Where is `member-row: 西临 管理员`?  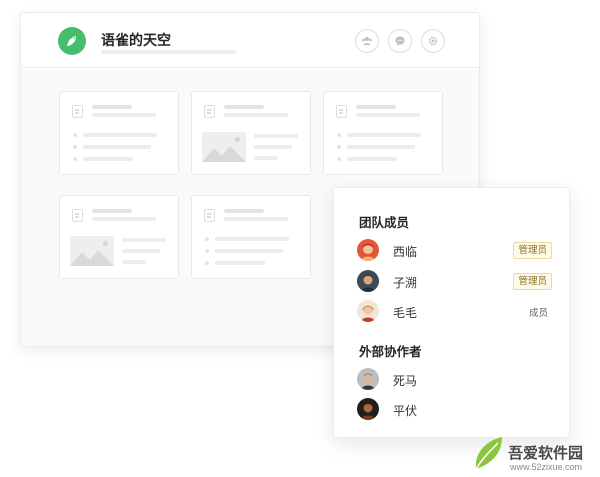
member-row: 西临 管理员 is located at coordinates (454, 250).